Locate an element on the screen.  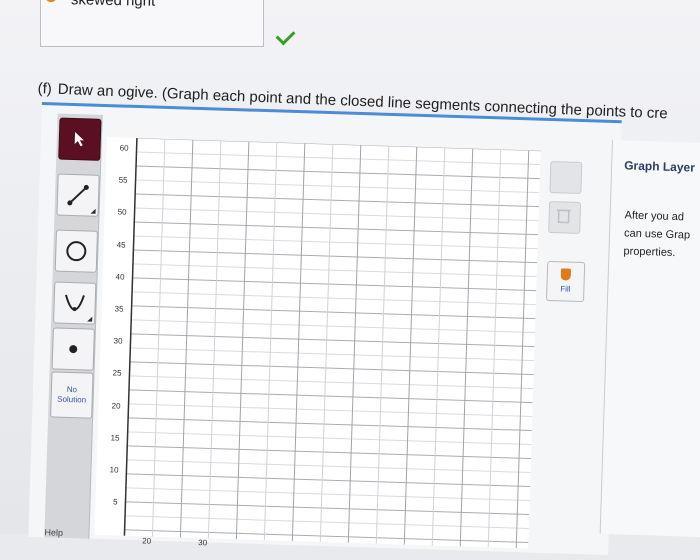
parabola-tool-button is located at coordinates (74, 302).